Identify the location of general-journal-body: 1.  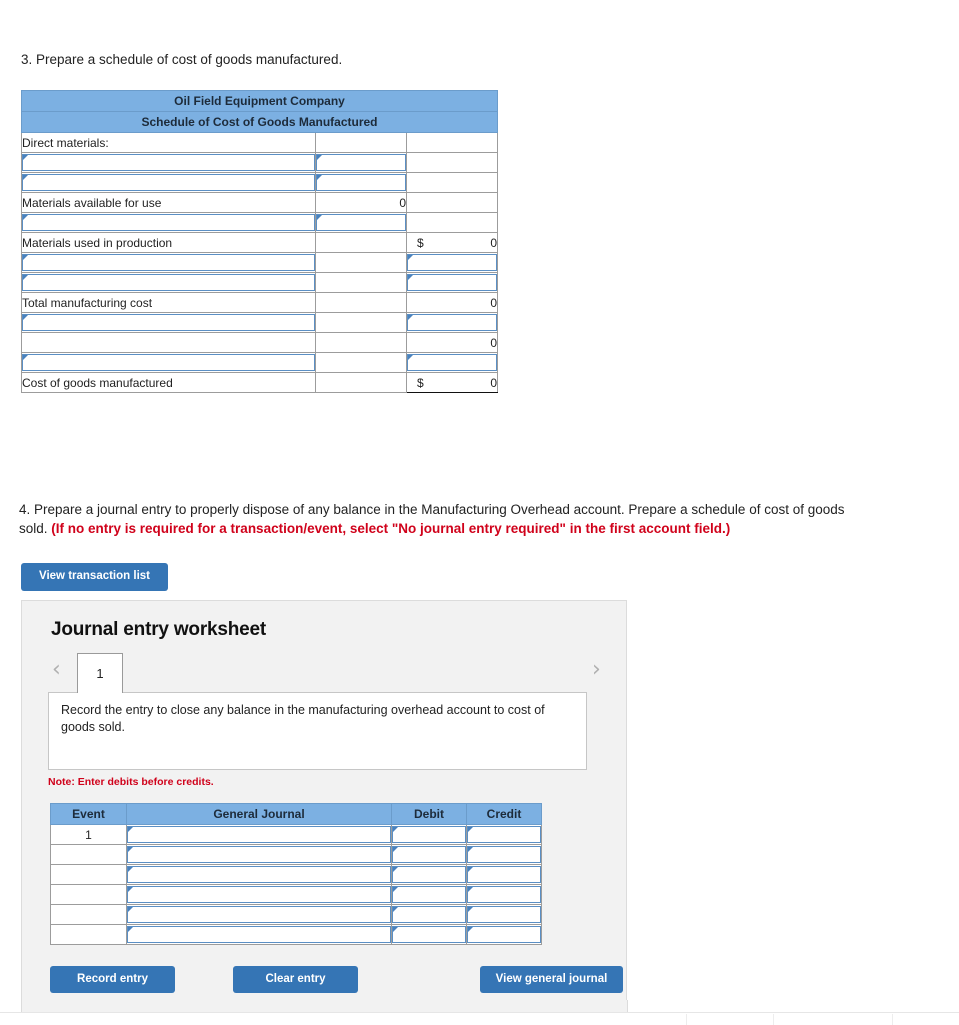
(296, 884).